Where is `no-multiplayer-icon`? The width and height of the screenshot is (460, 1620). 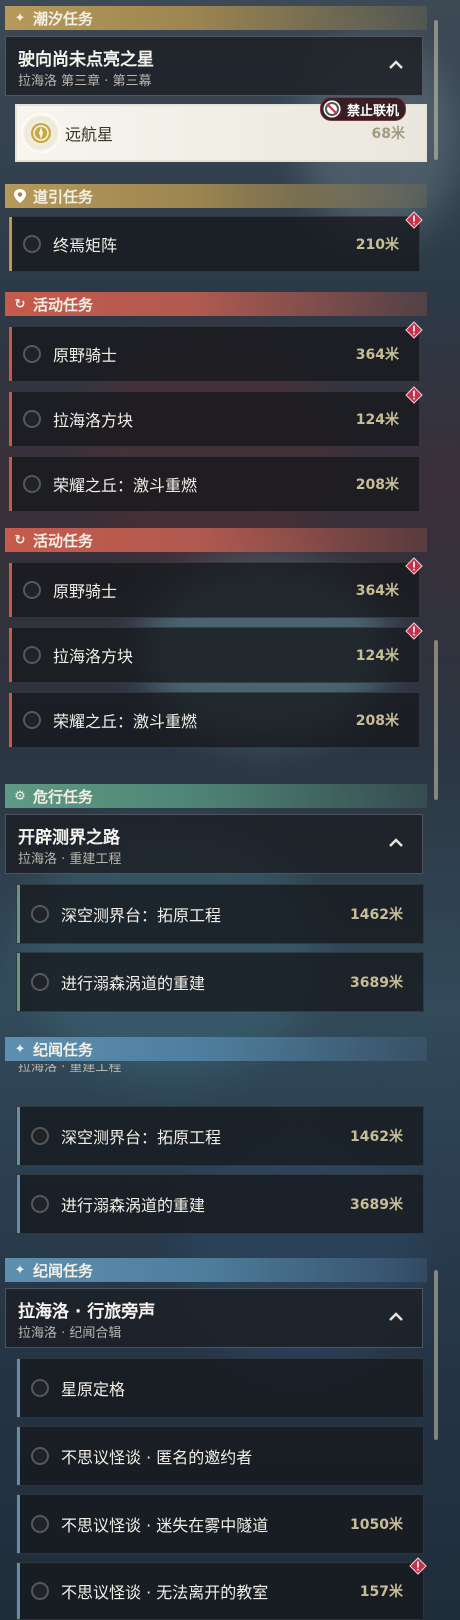 no-multiplayer-icon is located at coordinates (332, 109).